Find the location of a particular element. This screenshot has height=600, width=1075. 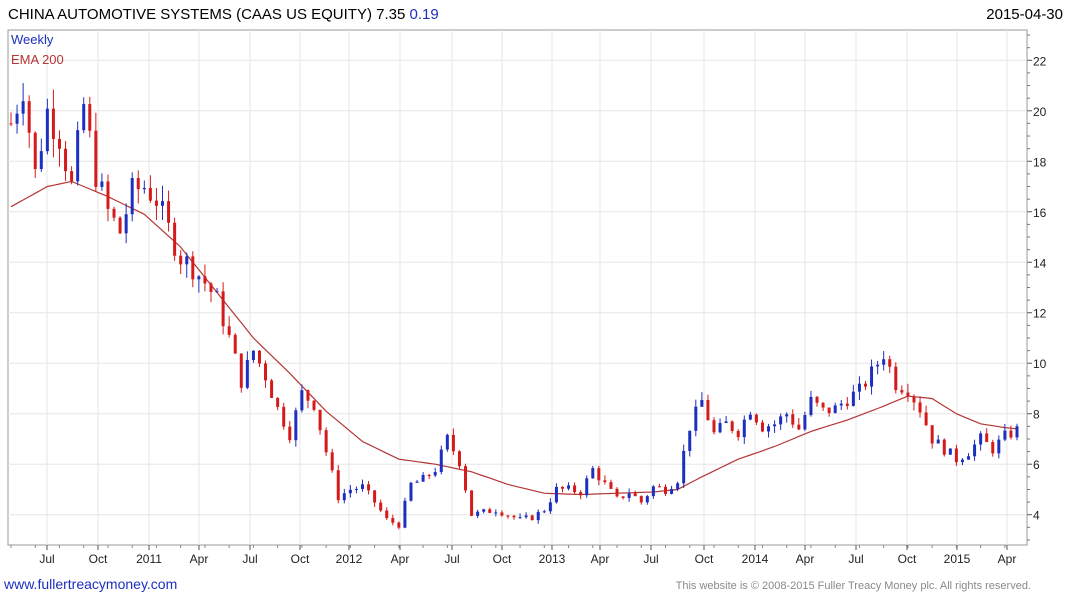

x-tick-label: 2014 is located at coordinates (755, 559).